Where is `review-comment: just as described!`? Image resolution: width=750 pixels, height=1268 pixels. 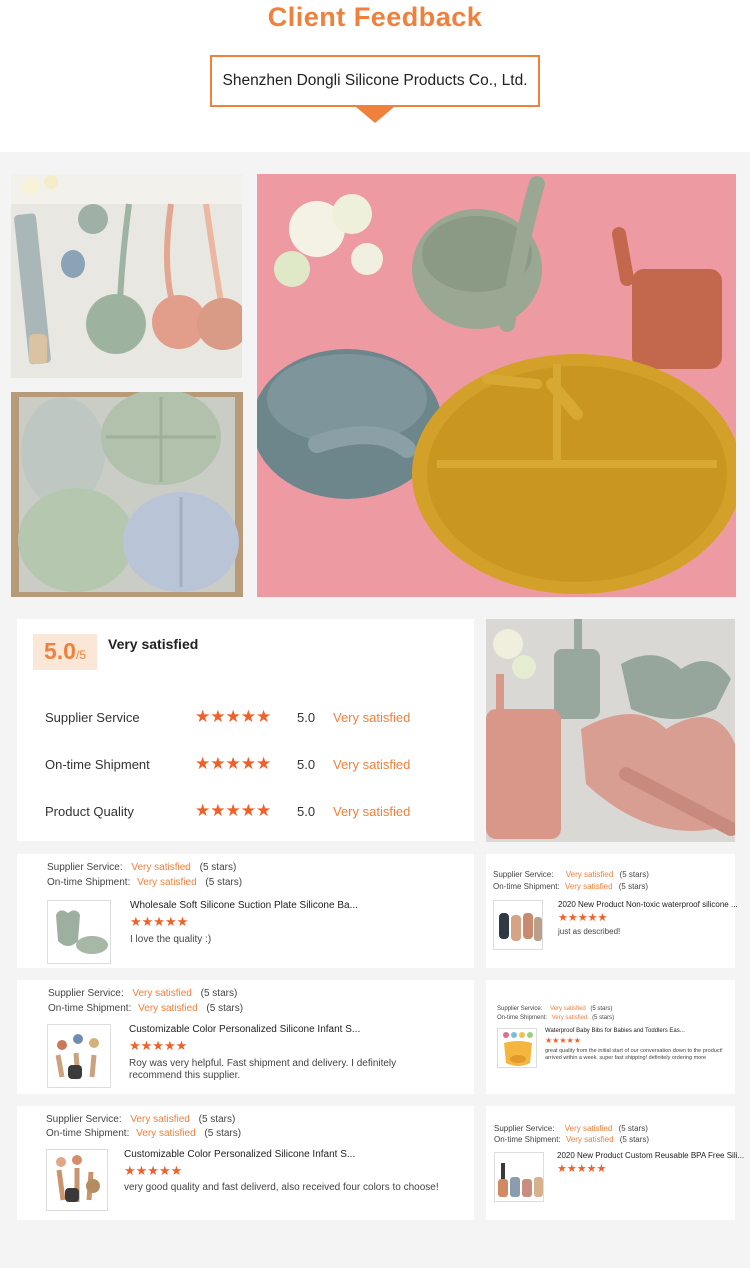 review-comment: just as described! is located at coordinates (589, 931).